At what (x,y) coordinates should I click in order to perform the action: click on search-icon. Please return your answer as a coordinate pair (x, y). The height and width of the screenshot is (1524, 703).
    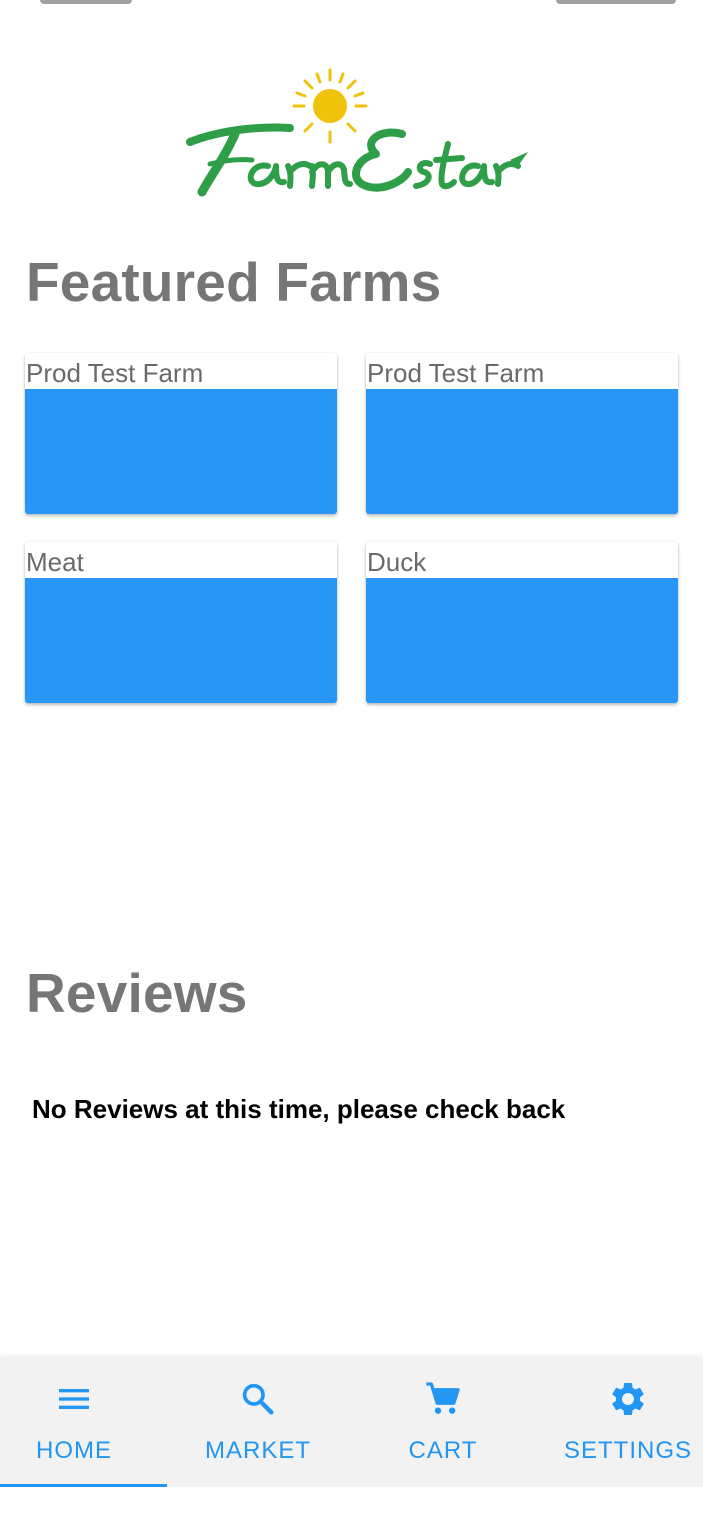
    Looking at the image, I should click on (258, 1399).